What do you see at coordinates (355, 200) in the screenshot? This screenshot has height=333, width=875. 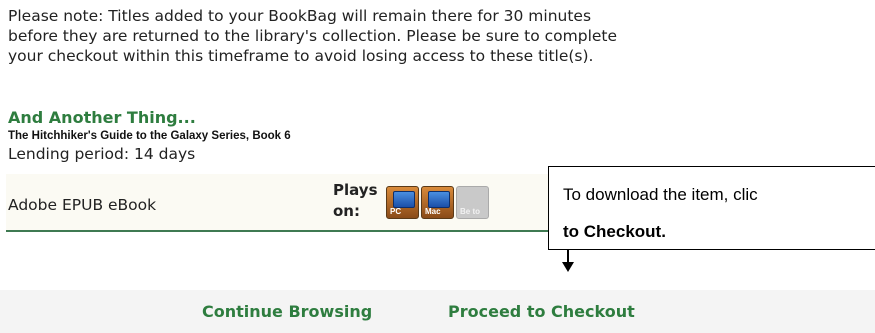 I see `plays-on-label: Plays on:` at bounding box center [355, 200].